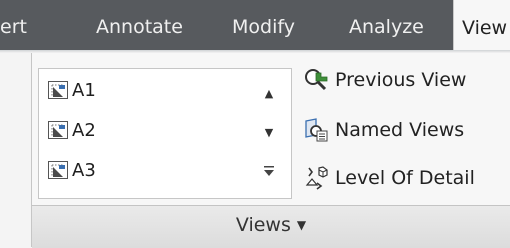  What do you see at coordinates (405, 178) in the screenshot?
I see `level-of-detail-label: Level Of Detail` at bounding box center [405, 178].